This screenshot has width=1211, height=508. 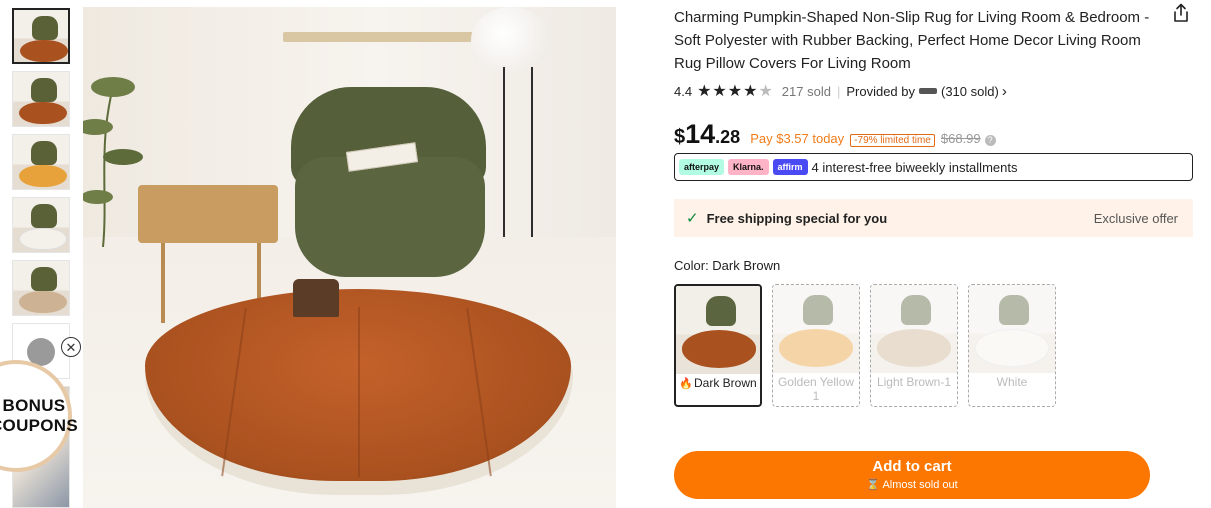 What do you see at coordinates (1181, 13) in the screenshot?
I see `share-icon` at bounding box center [1181, 13].